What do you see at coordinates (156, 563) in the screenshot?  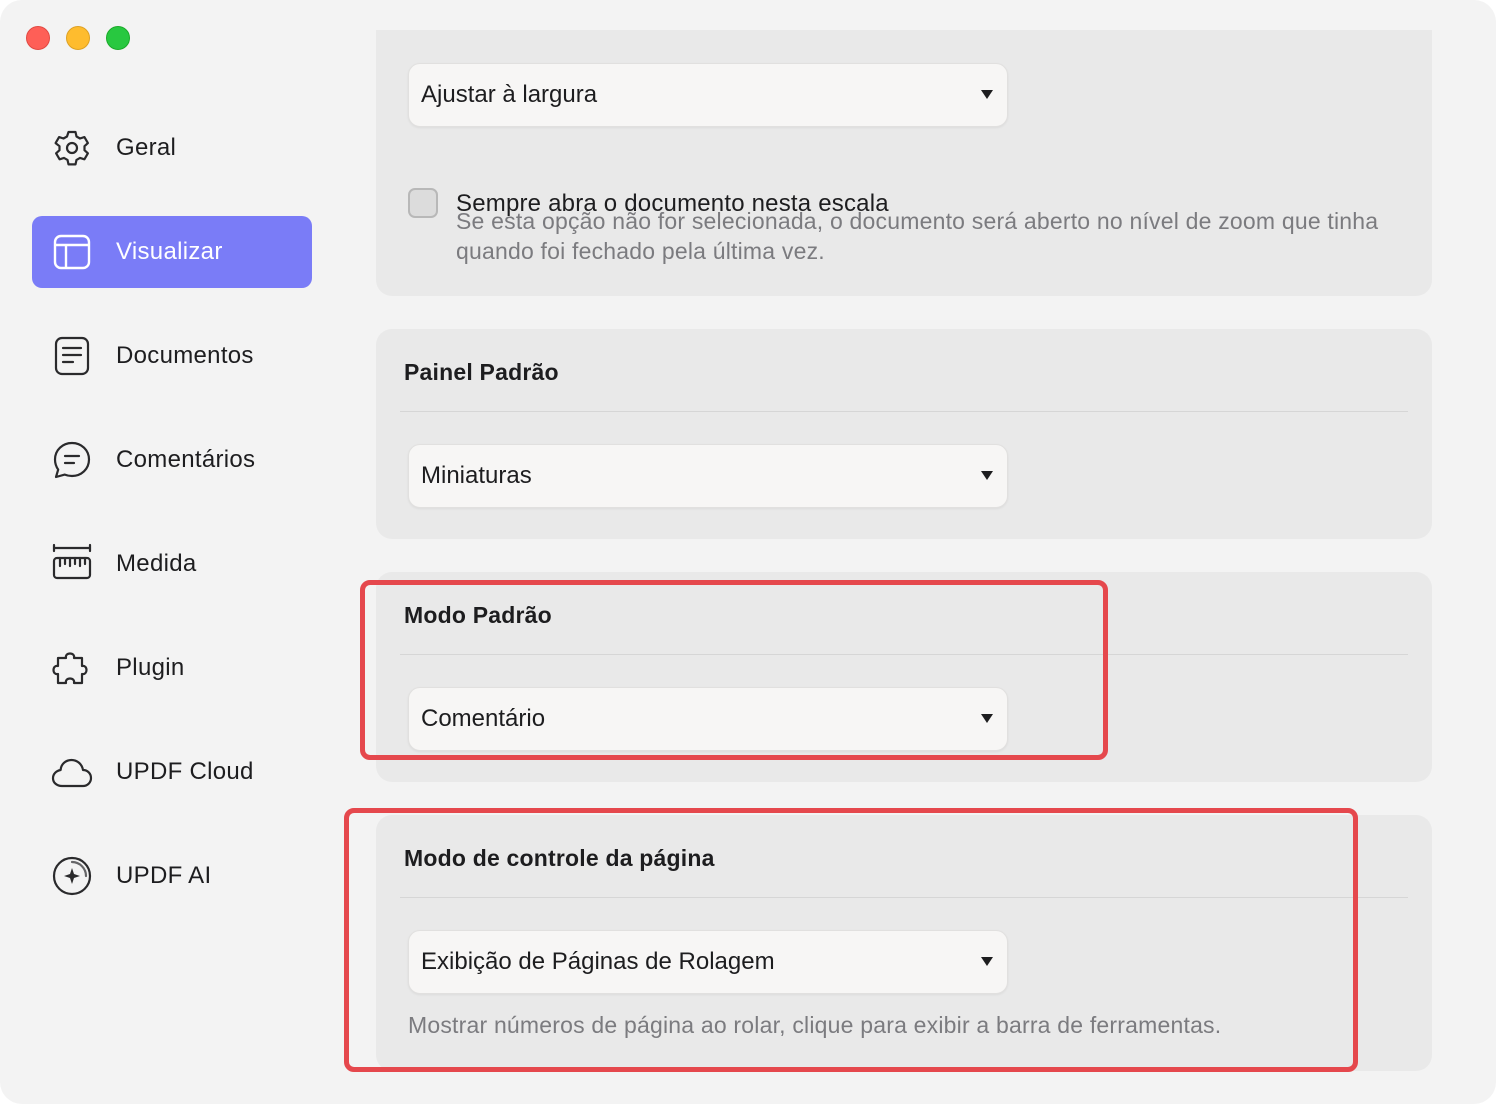 I see `sidebar-item-label: Medida` at bounding box center [156, 563].